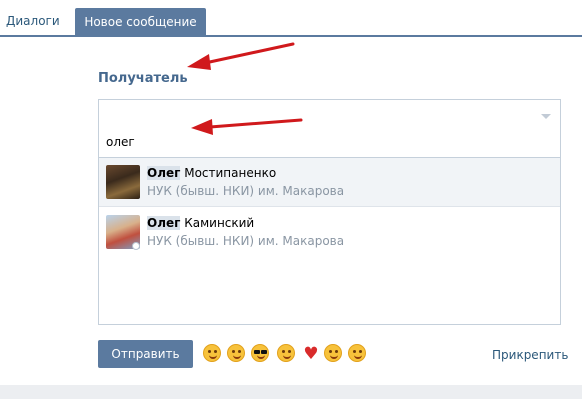 The height and width of the screenshot is (399, 582). I want to click on online-status-icon, so click(136, 246).